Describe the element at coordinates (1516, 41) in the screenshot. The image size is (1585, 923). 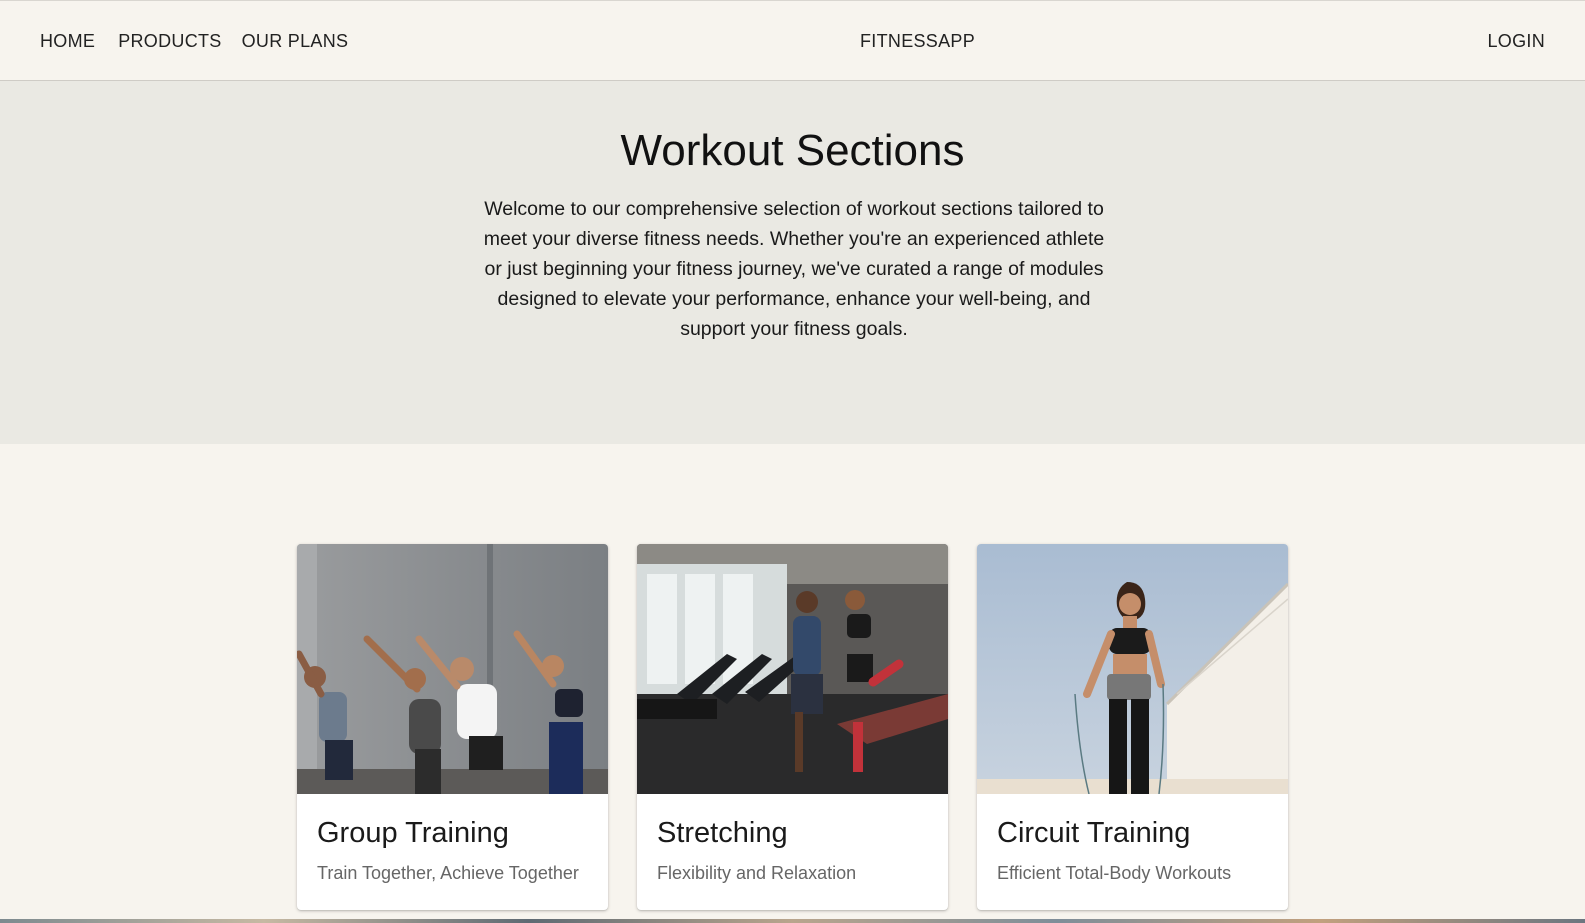
I see `login-link: LOGIN` at that location.